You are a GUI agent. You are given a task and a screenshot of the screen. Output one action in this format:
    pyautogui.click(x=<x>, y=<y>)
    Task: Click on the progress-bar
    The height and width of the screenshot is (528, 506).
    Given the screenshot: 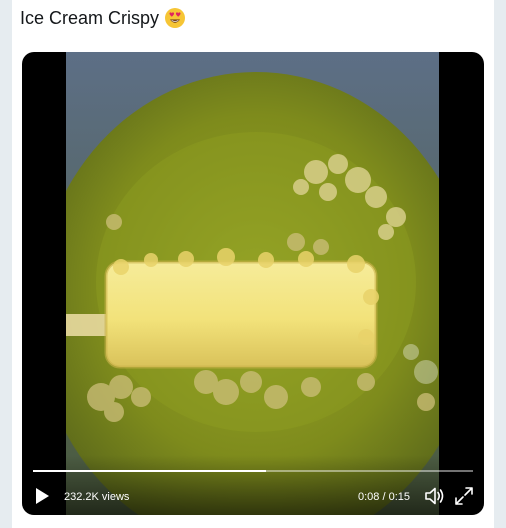 What is the action you would take?
    pyautogui.click(x=253, y=471)
    